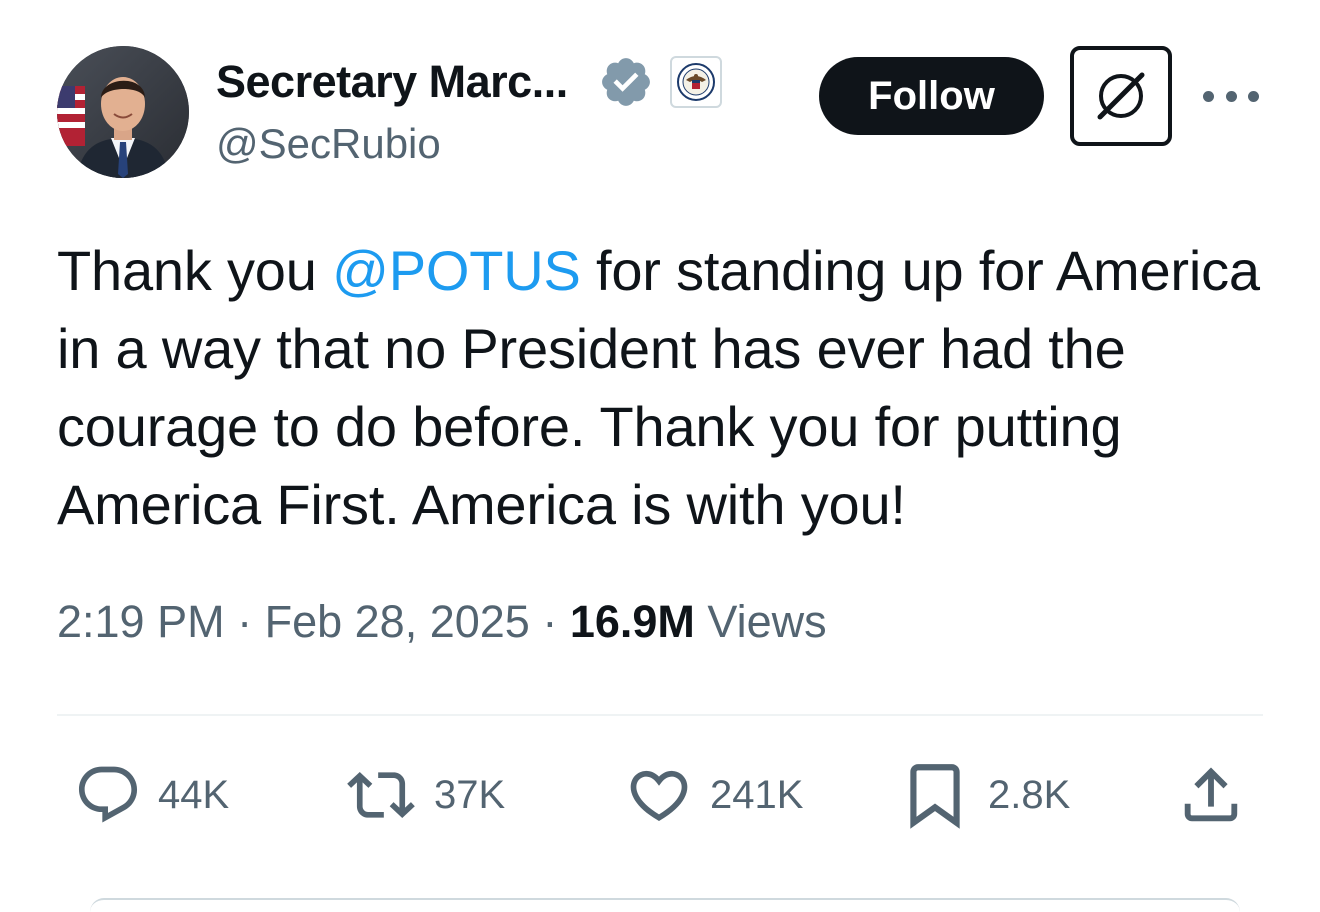 The width and height of the screenshot is (1320, 912). I want to click on avatar-photo, so click(123, 112).